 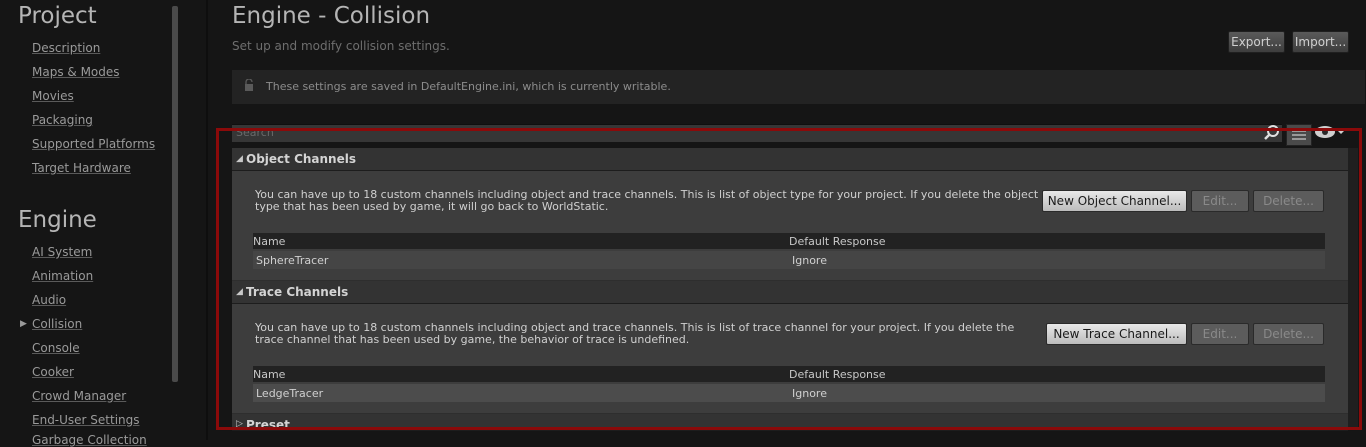 I want to click on sidebar-item-console: Console, so click(x=56, y=348).